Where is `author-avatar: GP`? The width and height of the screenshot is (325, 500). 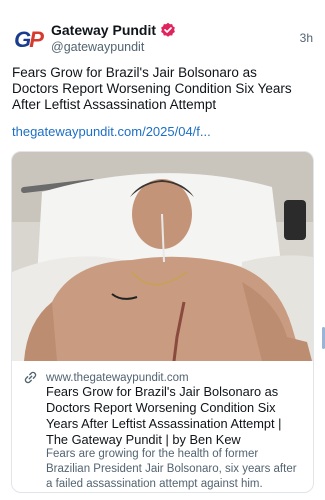 author-avatar: GP is located at coordinates (28, 40).